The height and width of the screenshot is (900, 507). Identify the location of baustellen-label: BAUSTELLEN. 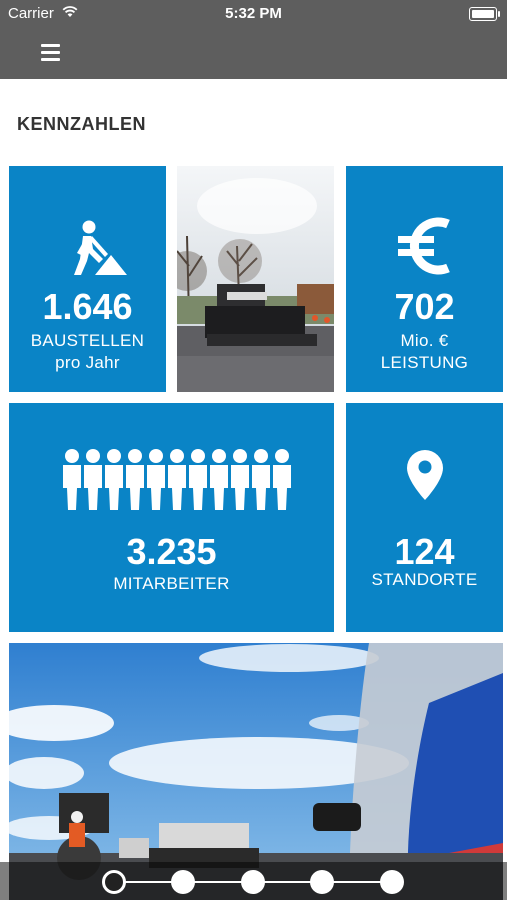
(87, 340).